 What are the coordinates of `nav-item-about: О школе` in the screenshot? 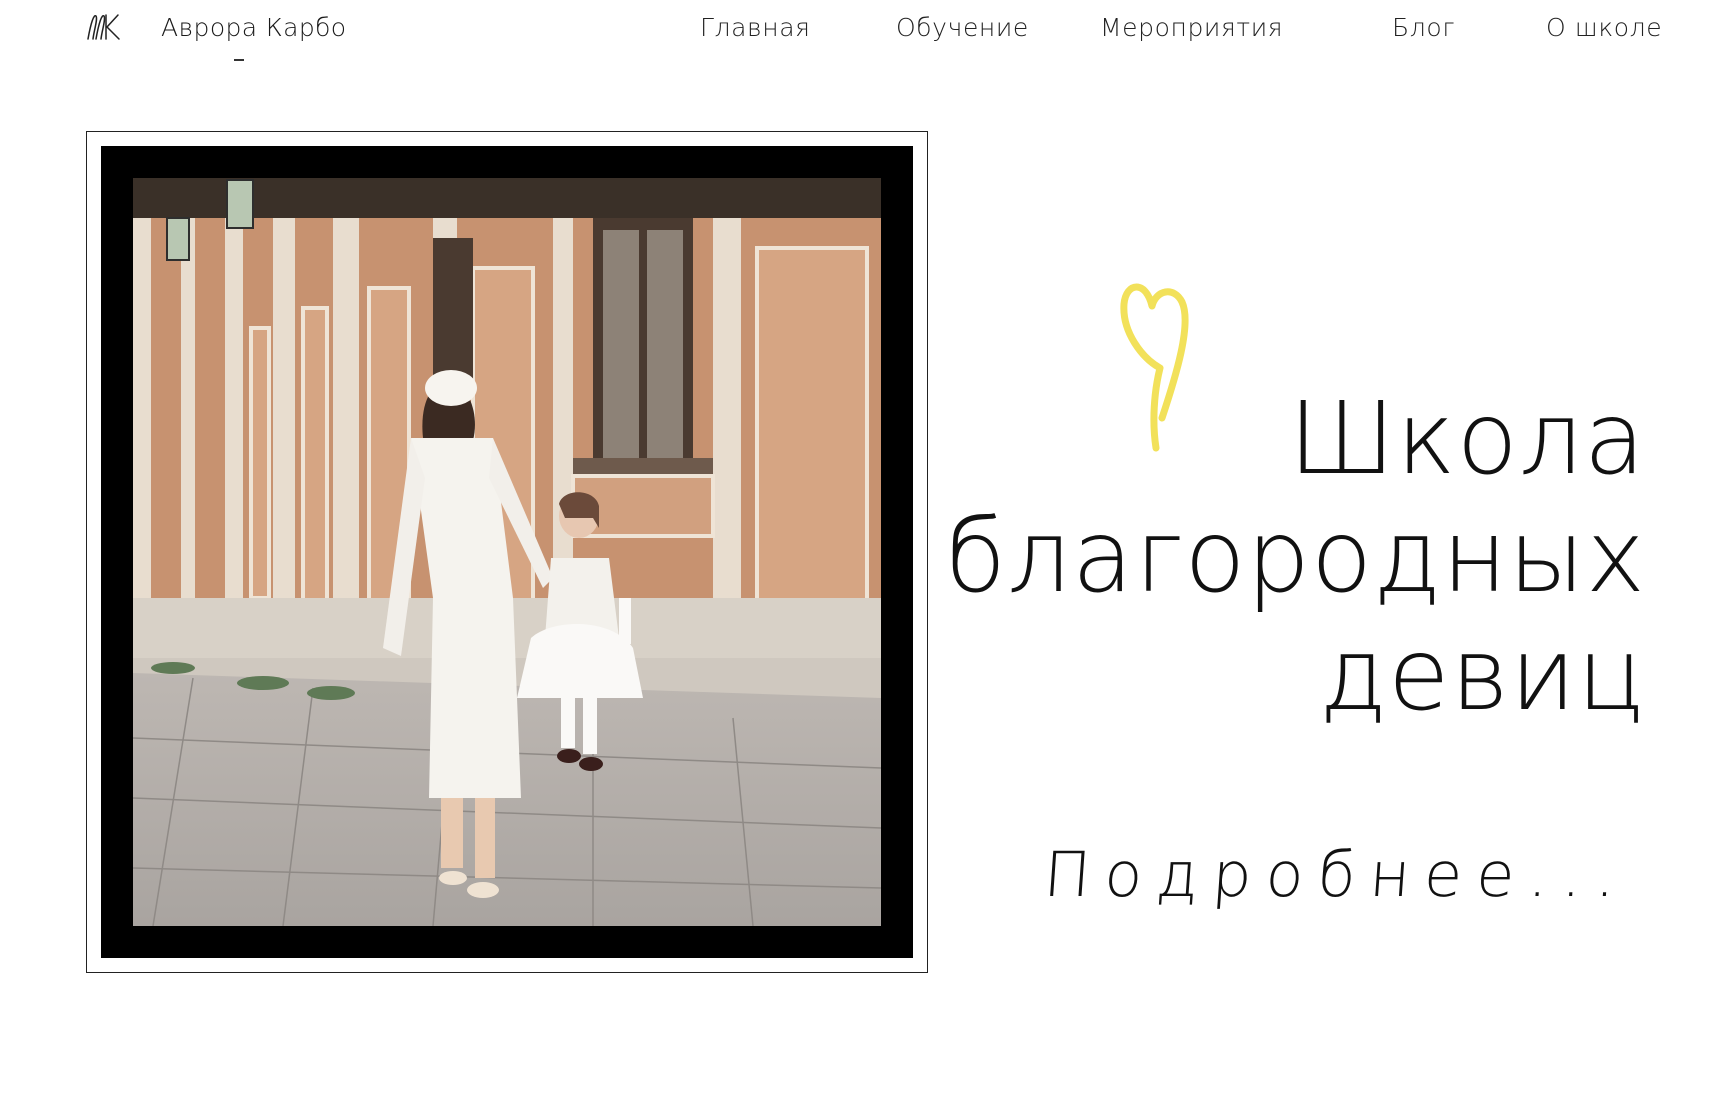 It's located at (1604, 27).